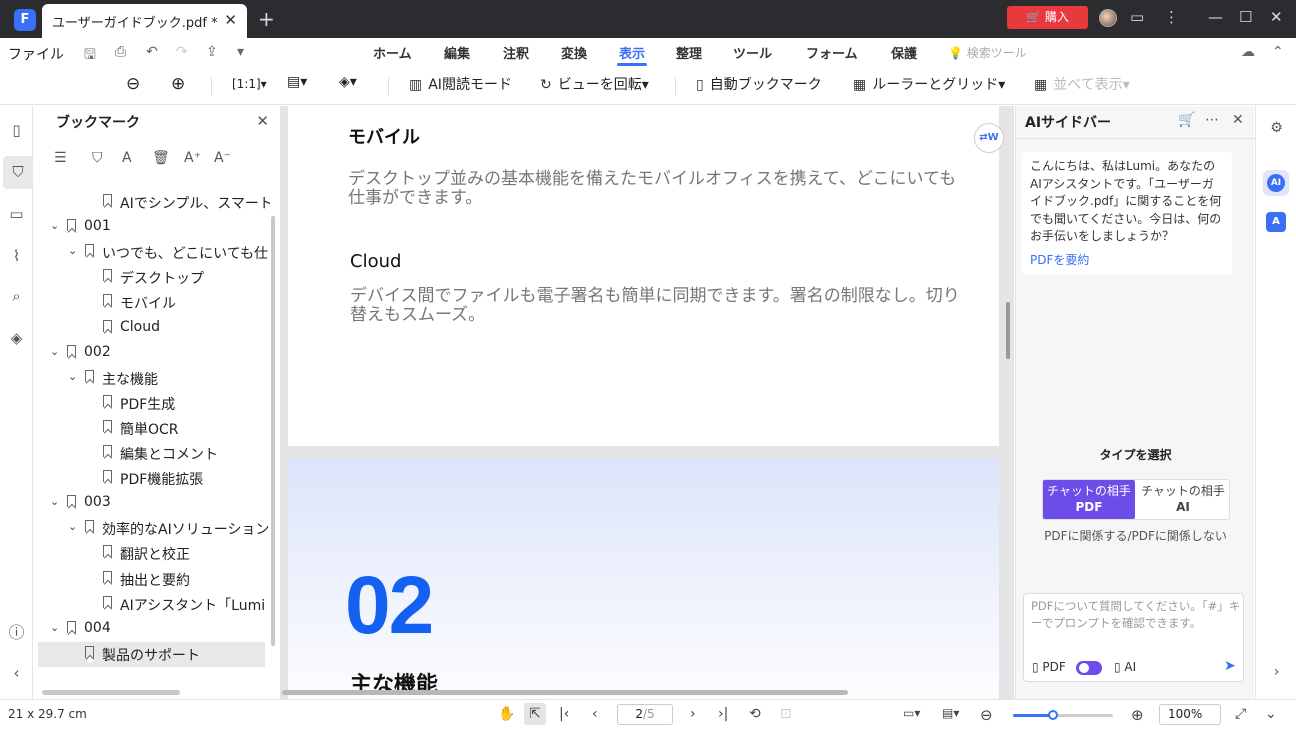  Describe the element at coordinates (1108, 18) in the screenshot. I see `avatar` at that location.